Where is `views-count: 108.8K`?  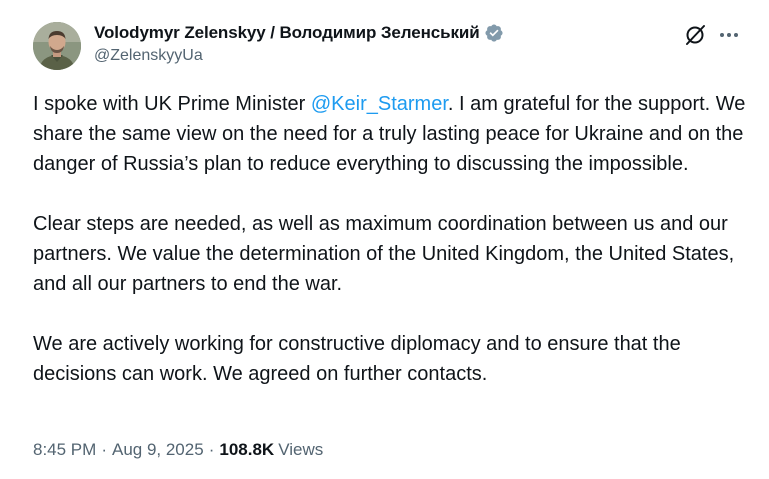 views-count: 108.8K is located at coordinates (247, 449).